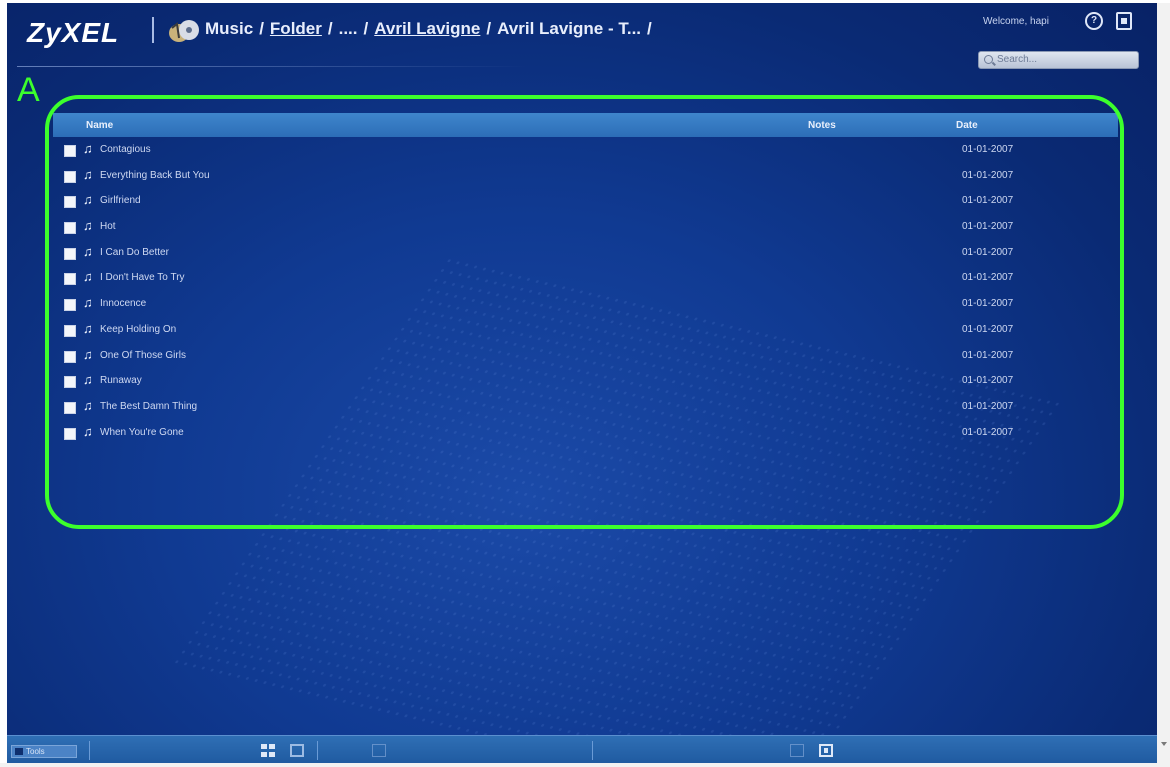 This screenshot has width=1170, height=767. Describe the element at coordinates (268, 750) in the screenshot. I see `grid-view-icon` at that location.